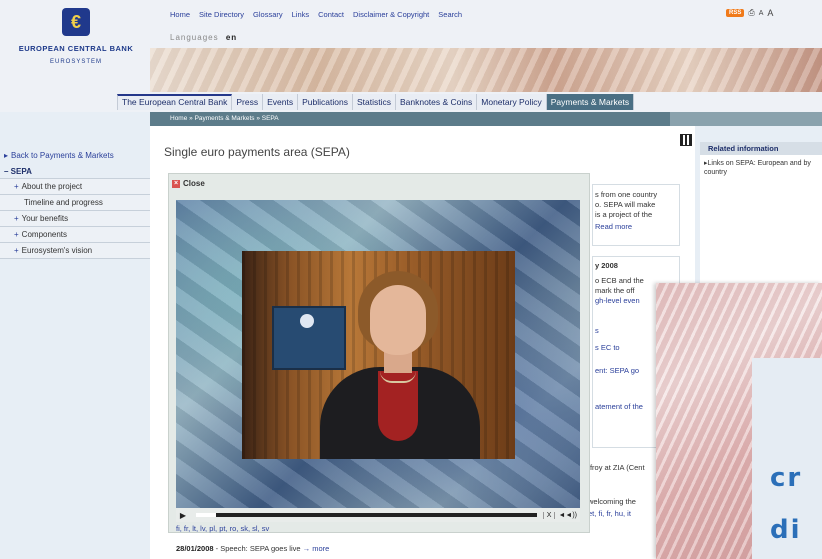 The height and width of the screenshot is (559, 822). I want to click on sidebar-section-sepa: – SEPA, so click(75, 172).